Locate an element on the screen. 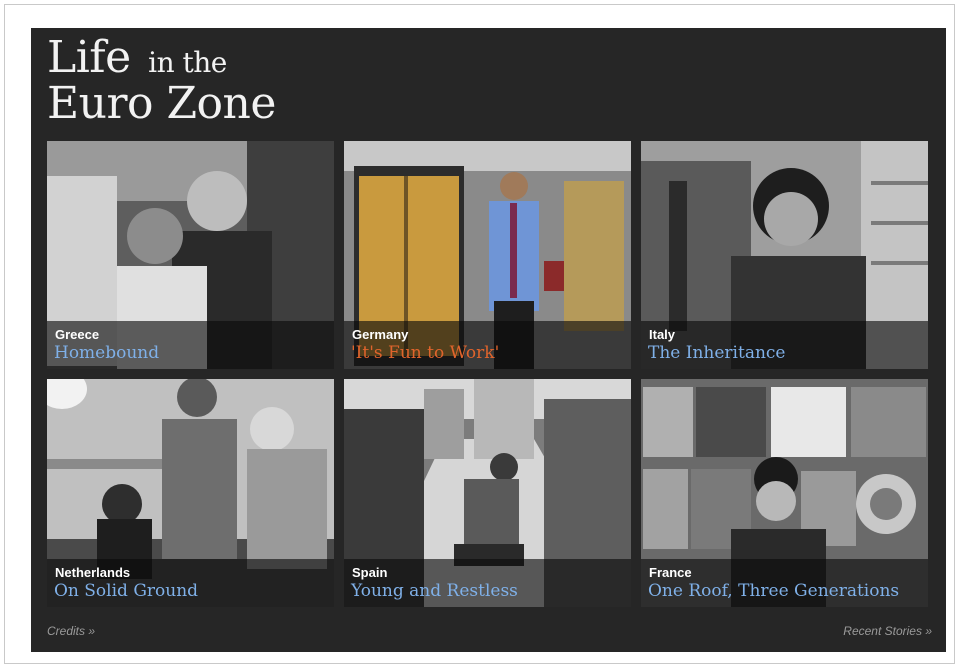 Image resolution: width=959 pixels, height=668 pixels. title-word-euro-zone: Euro Zone is located at coordinates (161, 103).